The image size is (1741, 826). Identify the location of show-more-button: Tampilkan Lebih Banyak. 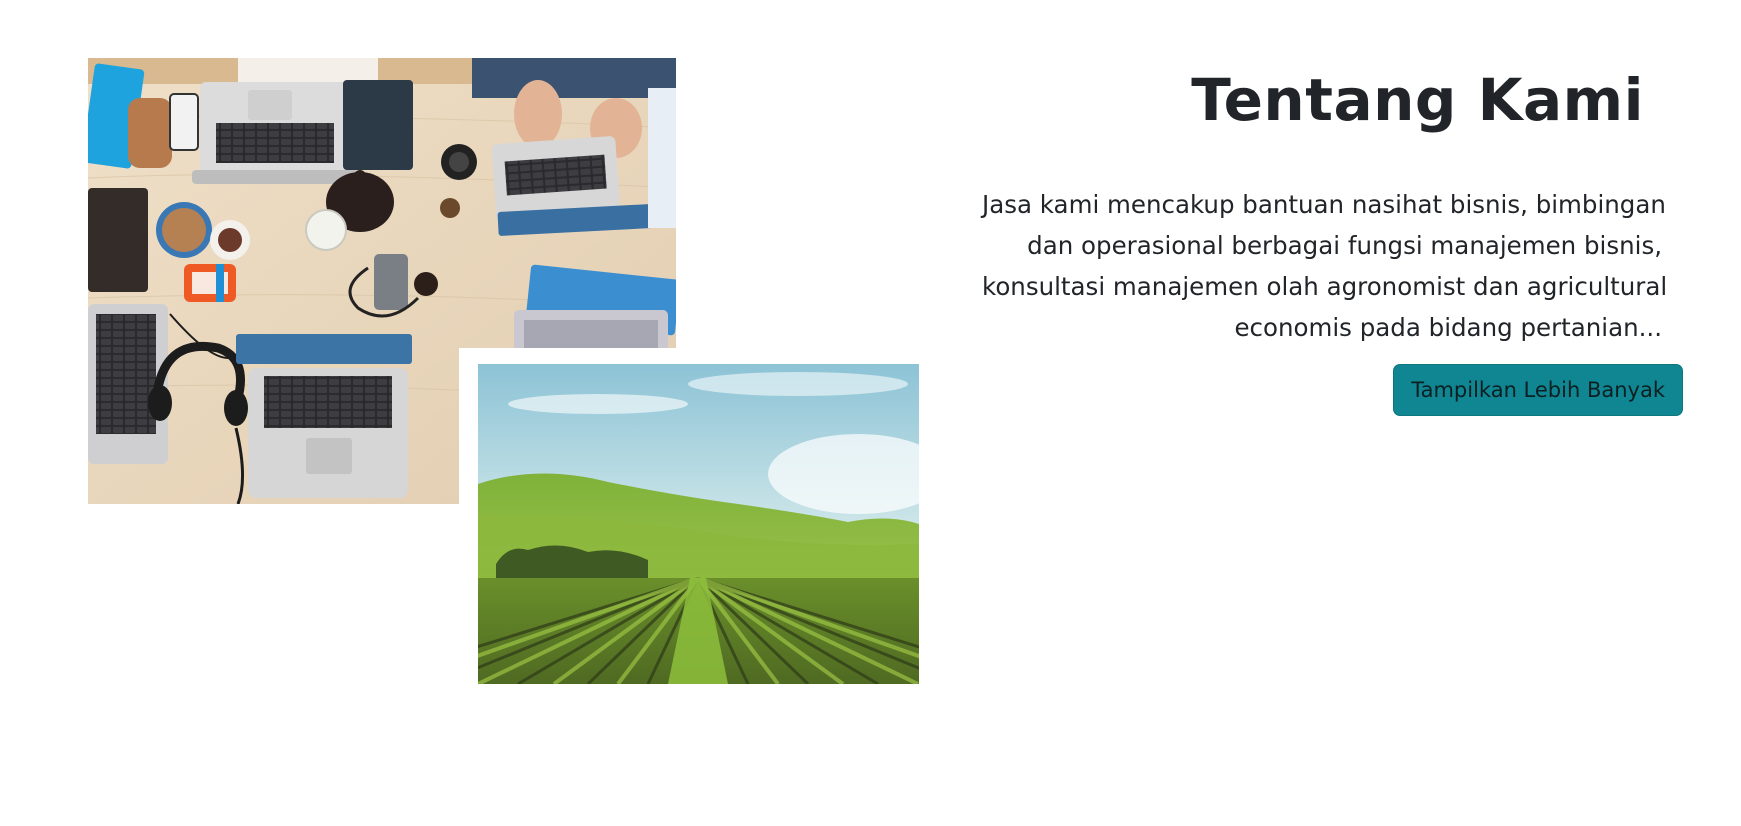
(1538, 390).